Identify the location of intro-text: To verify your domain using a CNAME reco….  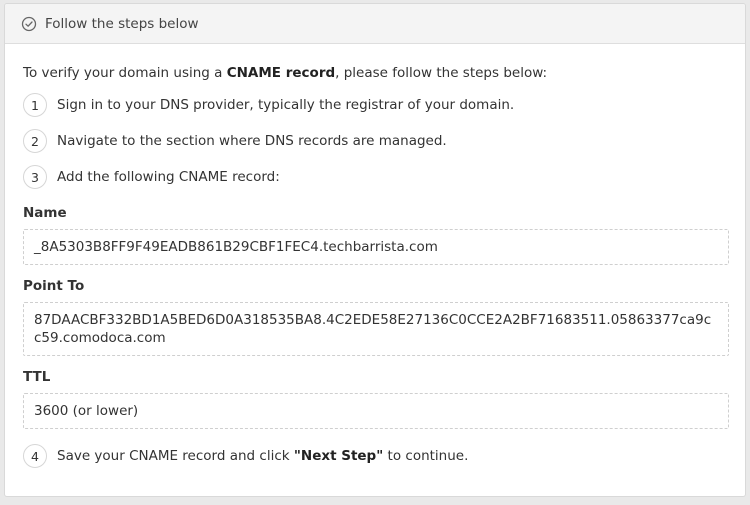
(375, 73).